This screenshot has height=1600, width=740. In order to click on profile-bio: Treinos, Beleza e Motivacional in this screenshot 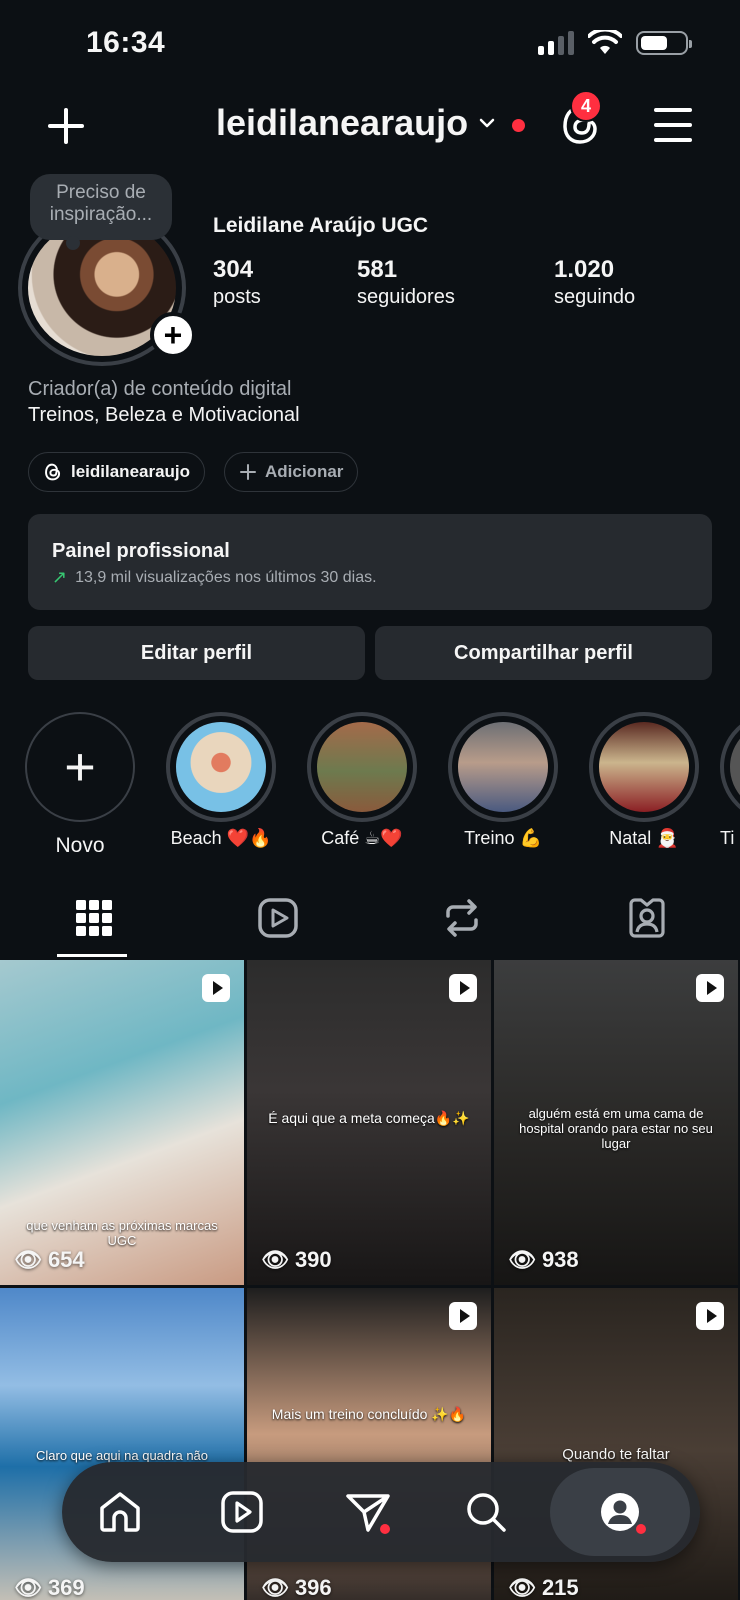, I will do `click(164, 415)`.